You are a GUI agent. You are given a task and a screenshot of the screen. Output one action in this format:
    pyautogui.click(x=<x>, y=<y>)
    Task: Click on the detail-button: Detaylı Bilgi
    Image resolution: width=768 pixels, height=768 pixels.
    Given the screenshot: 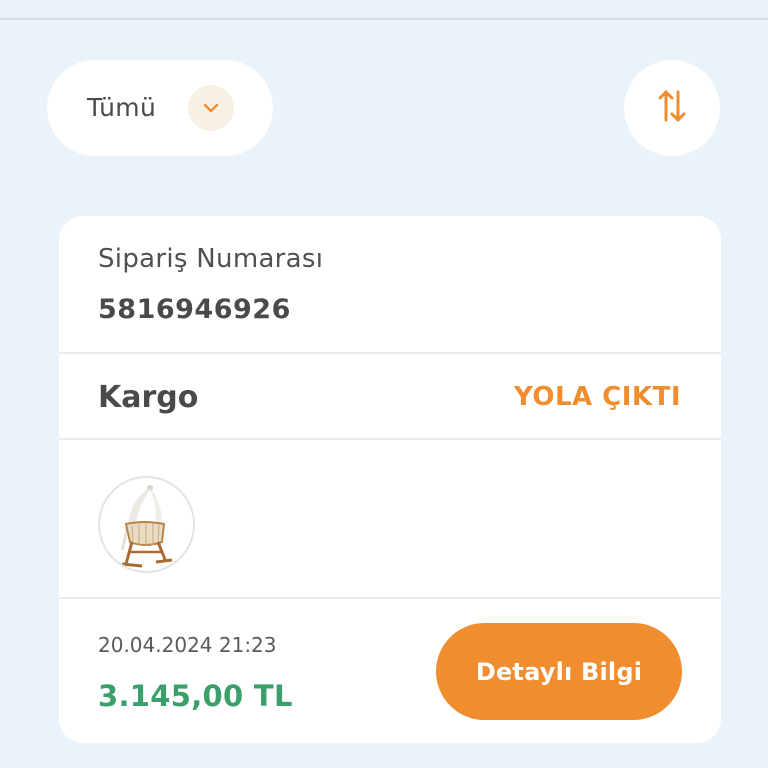 What is the action you would take?
    pyautogui.click(x=559, y=671)
    